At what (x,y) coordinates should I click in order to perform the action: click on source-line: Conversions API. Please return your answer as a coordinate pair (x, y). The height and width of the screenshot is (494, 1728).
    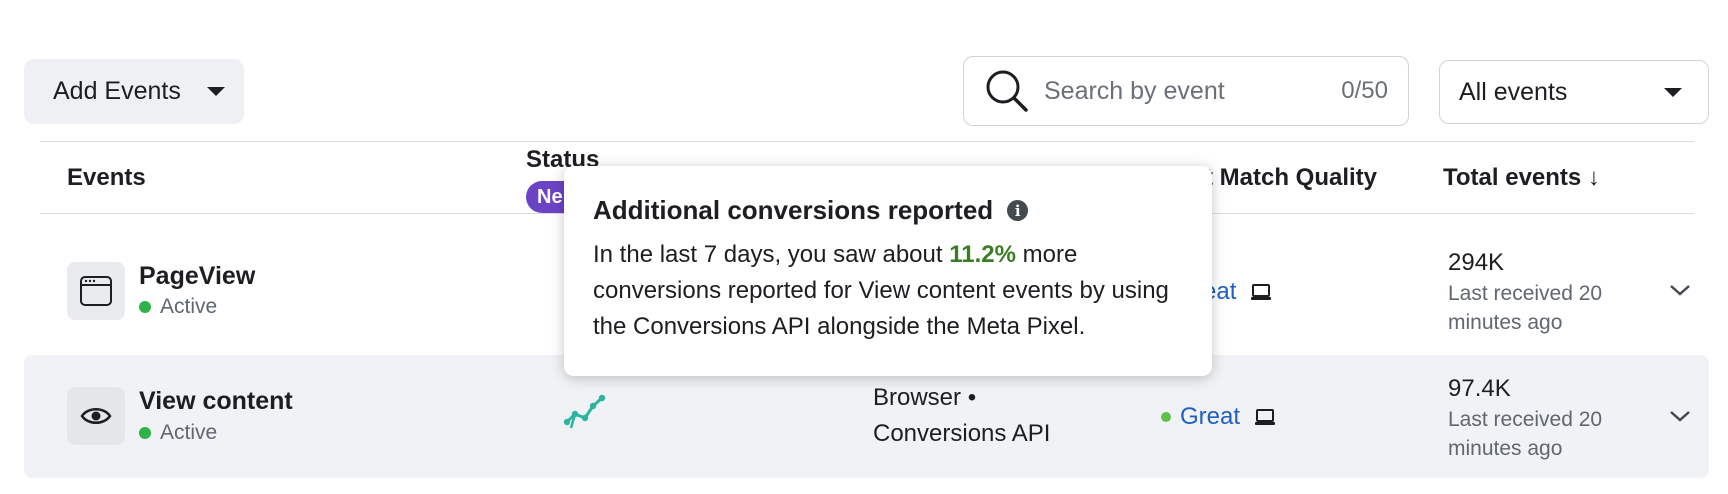
    Looking at the image, I should click on (962, 433).